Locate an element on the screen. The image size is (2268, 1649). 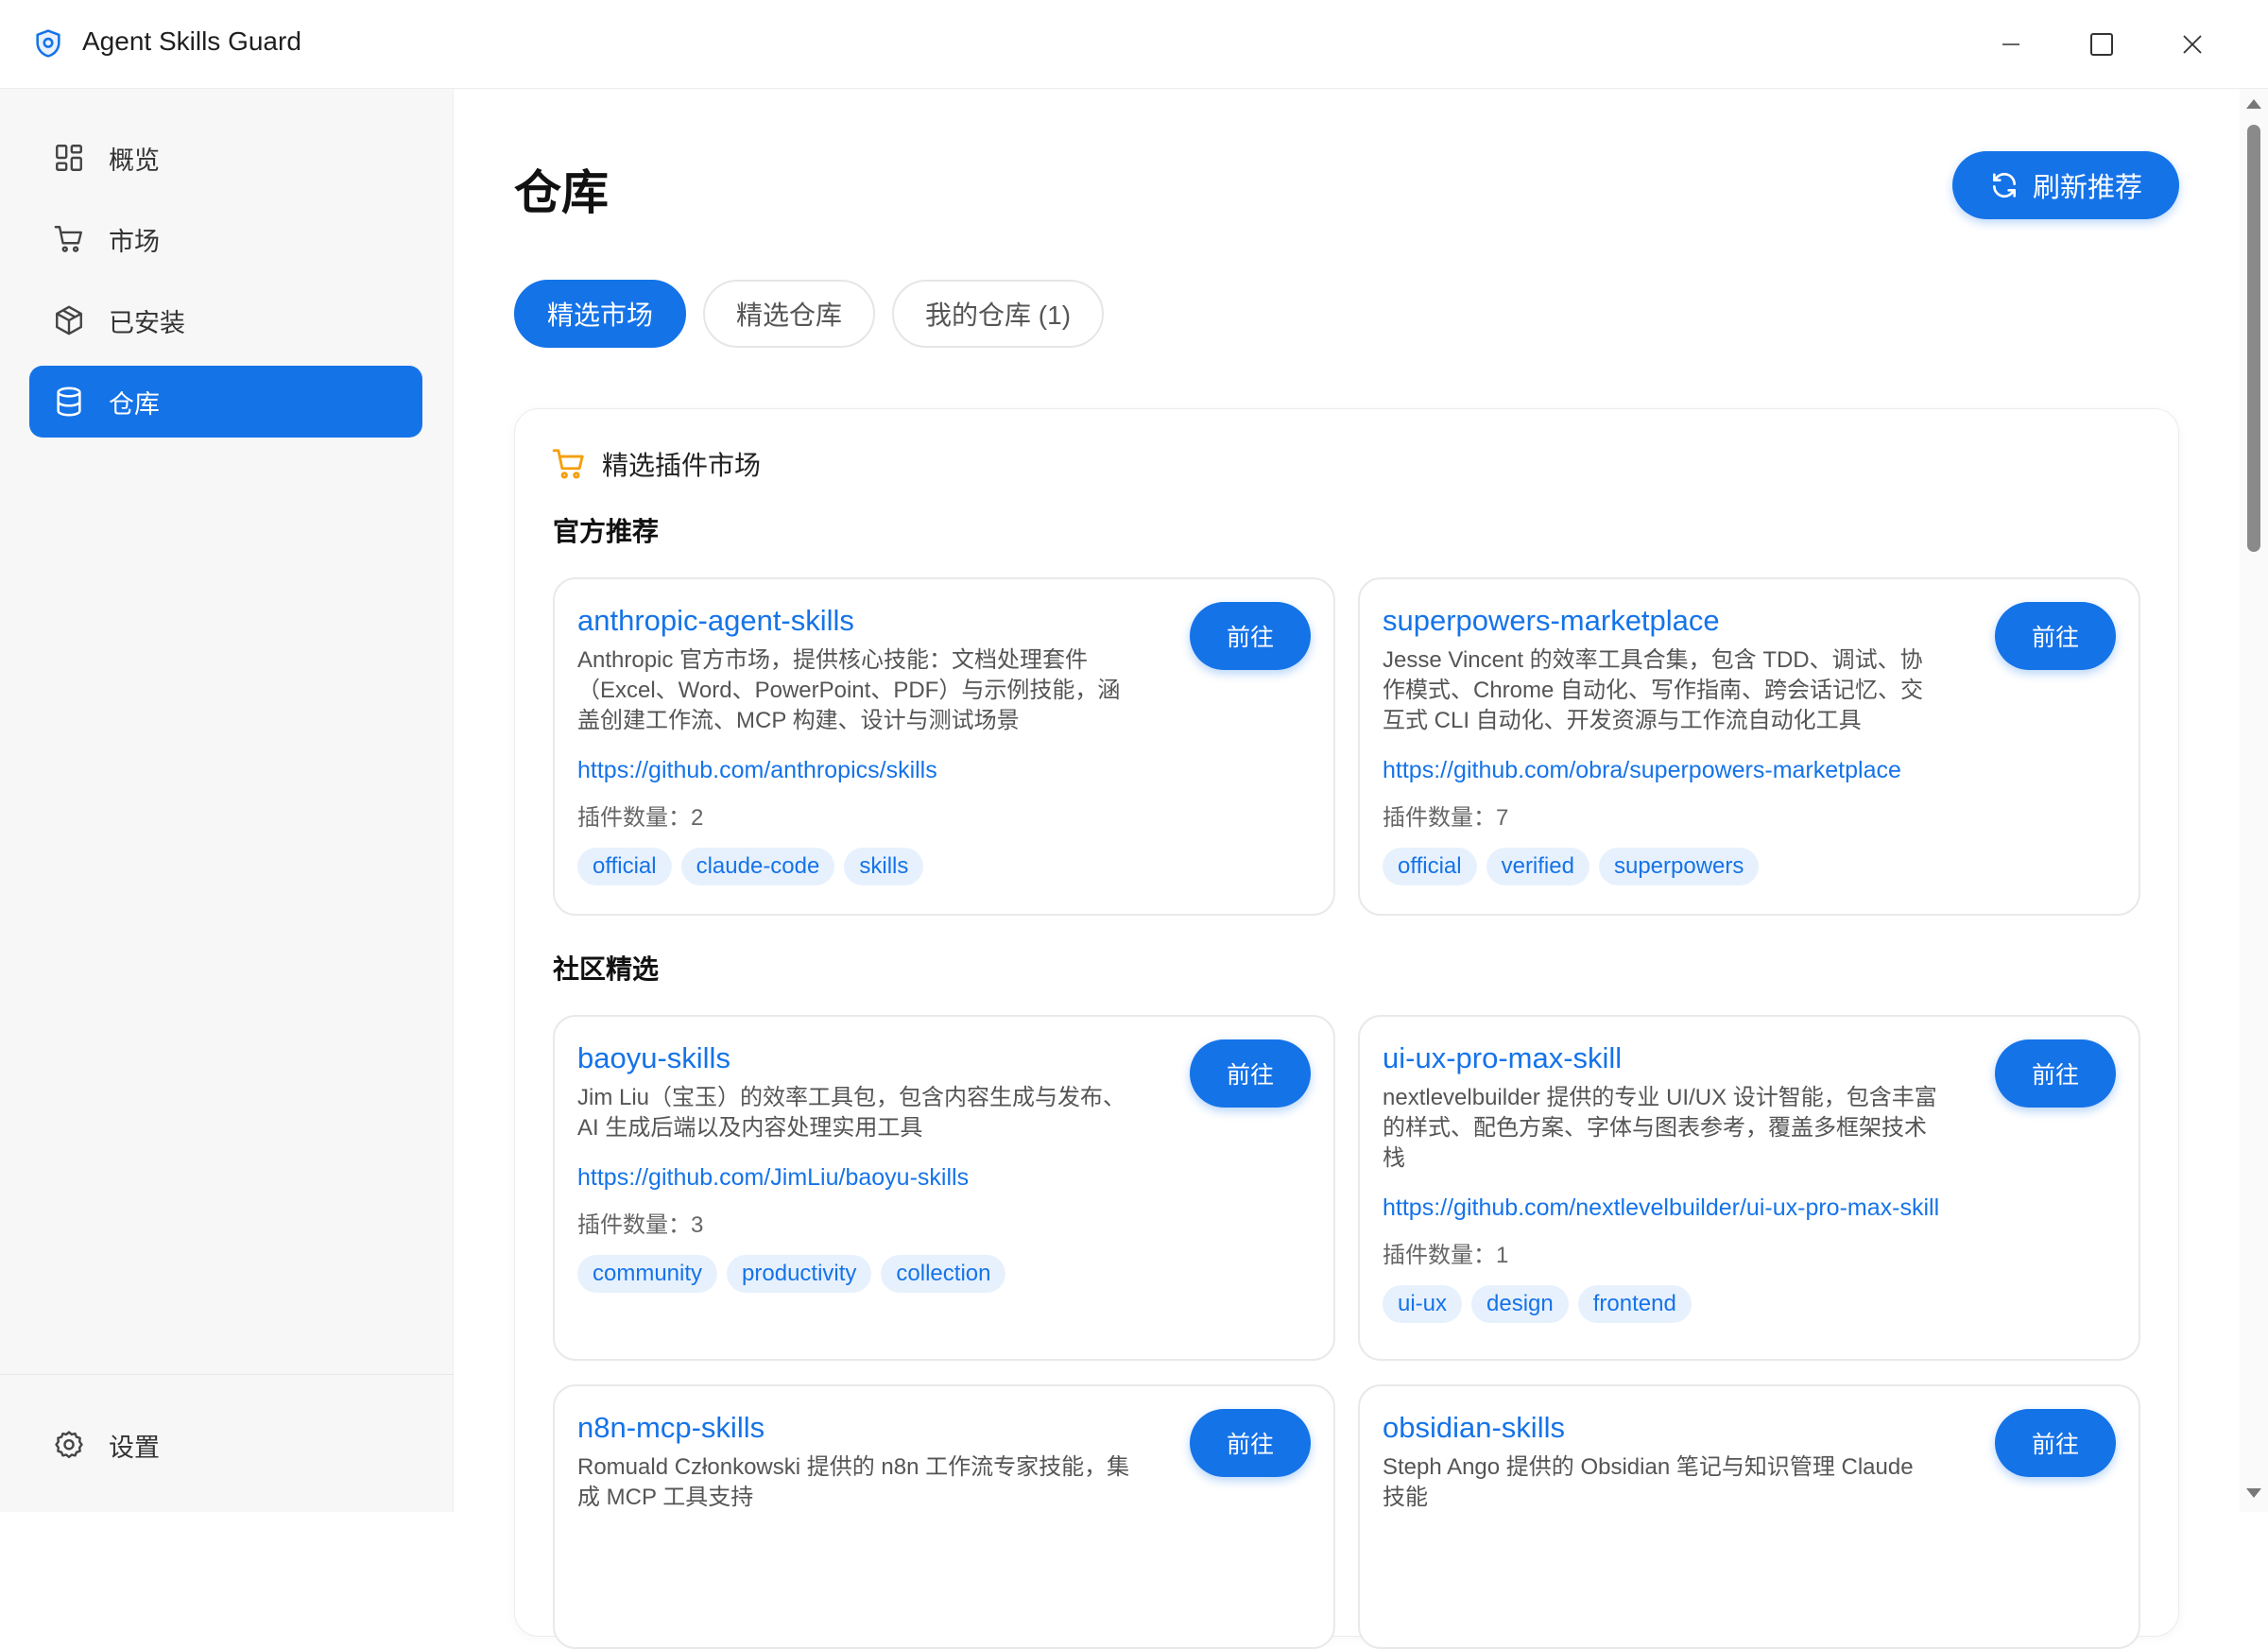
tag: collection is located at coordinates (943, 1274).